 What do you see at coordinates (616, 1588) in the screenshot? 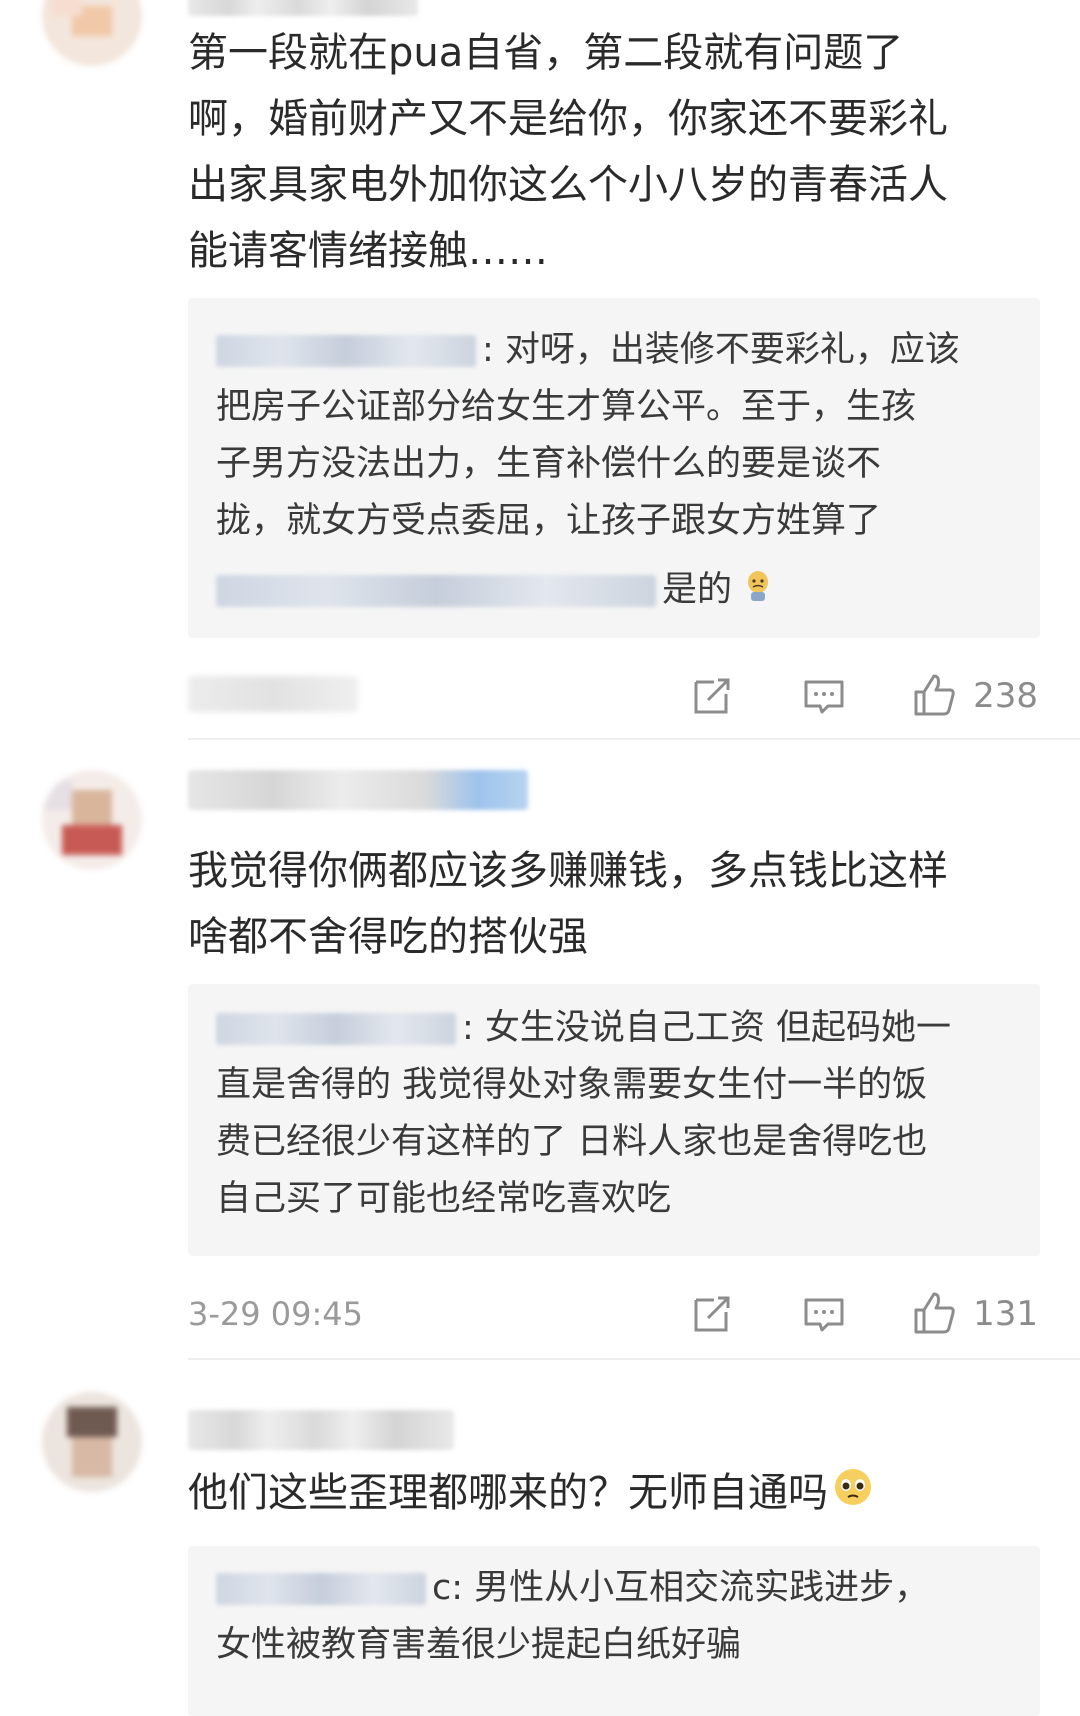
I see `reply-text: c: 男性从小互相交流实践进步，` at bounding box center [616, 1588].